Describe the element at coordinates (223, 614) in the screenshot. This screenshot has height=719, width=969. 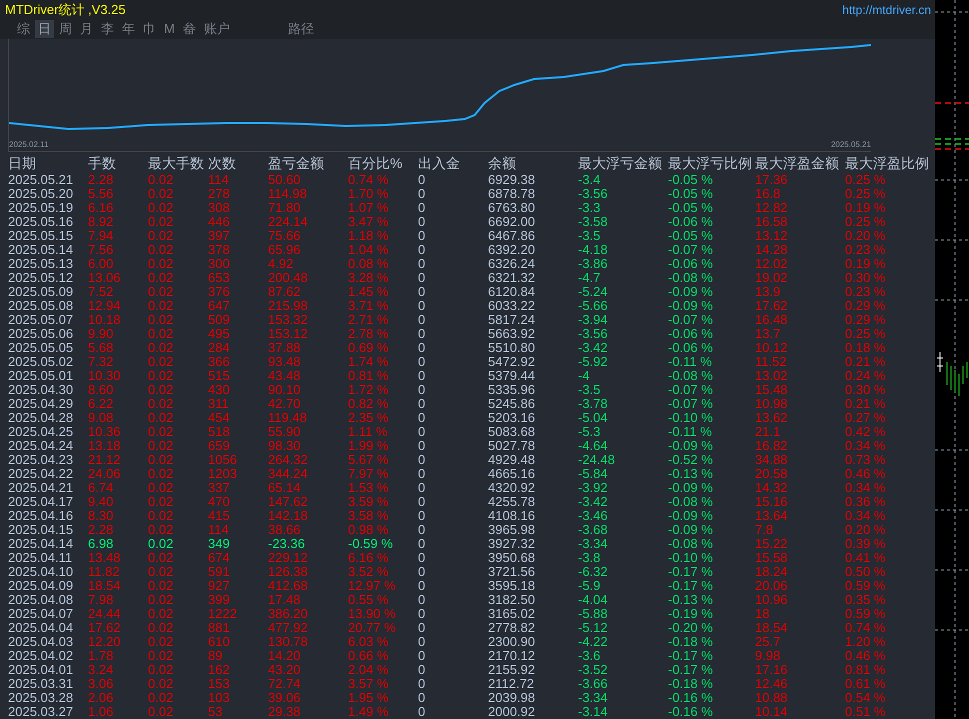
I see `table-cell-text: 1222` at that location.